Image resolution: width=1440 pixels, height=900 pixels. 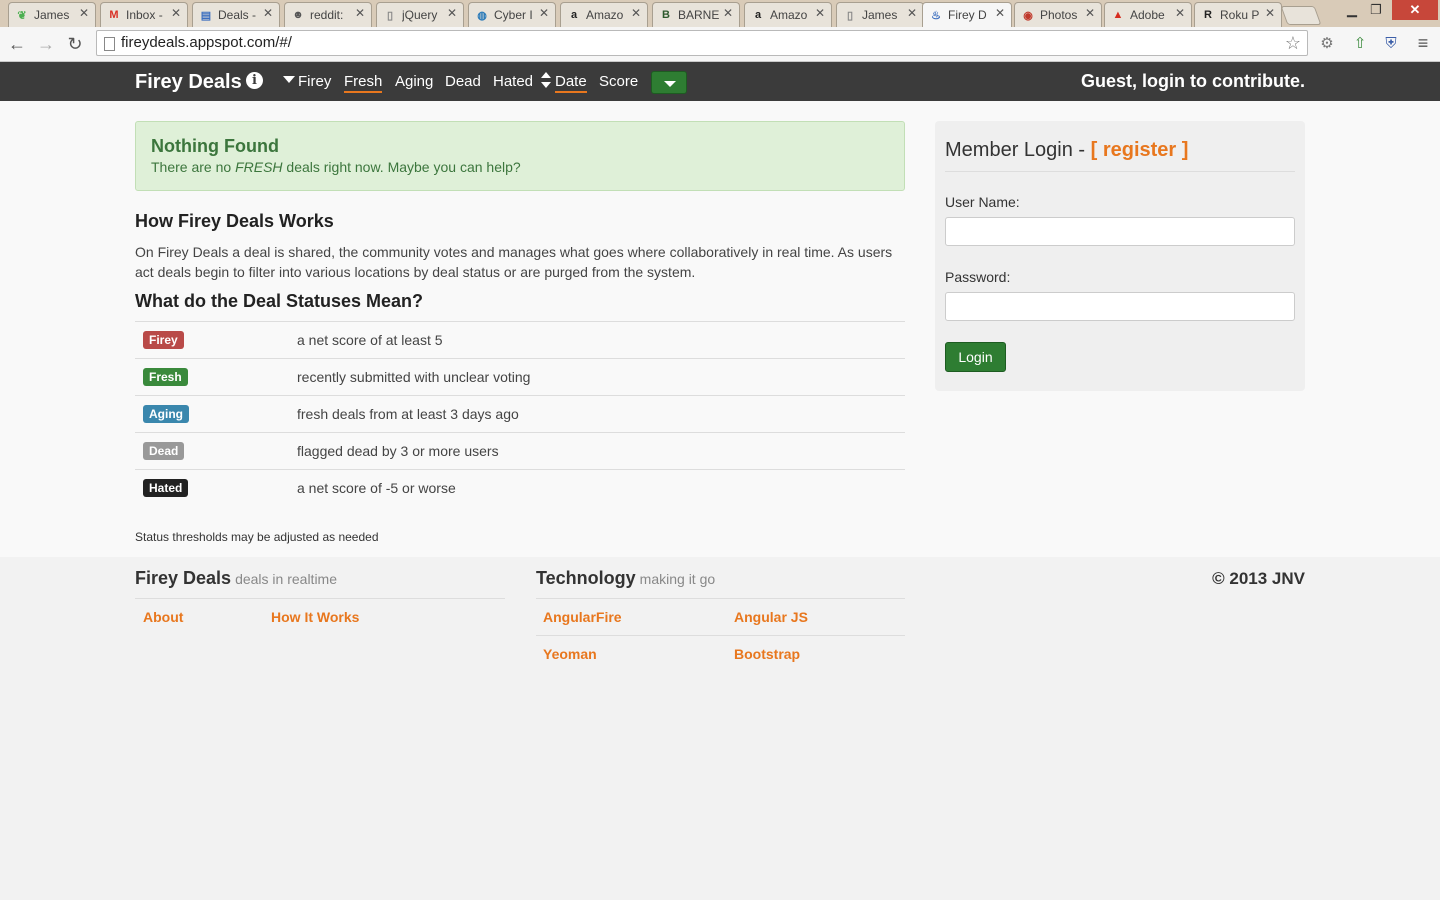 What do you see at coordinates (1148, 14) in the screenshot?
I see `browser-tab: ▲ Adobe ✕` at bounding box center [1148, 14].